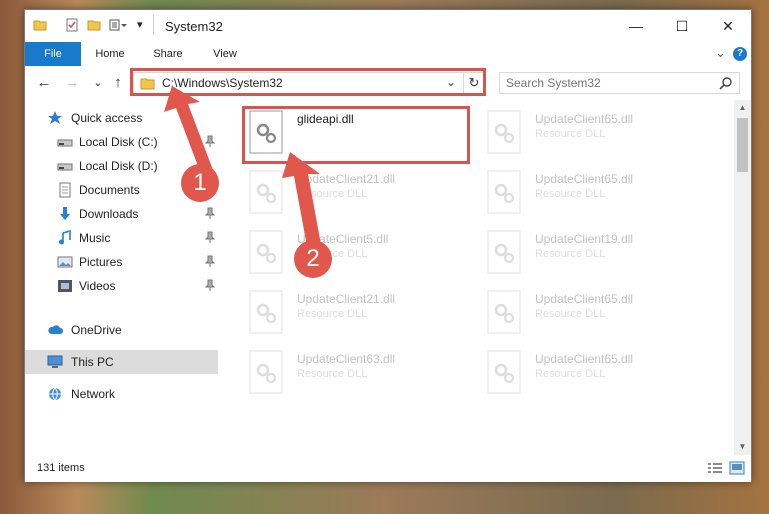 The height and width of the screenshot is (514, 769). Describe the element at coordinates (44, 83) in the screenshot. I see `back-button: ←` at that location.